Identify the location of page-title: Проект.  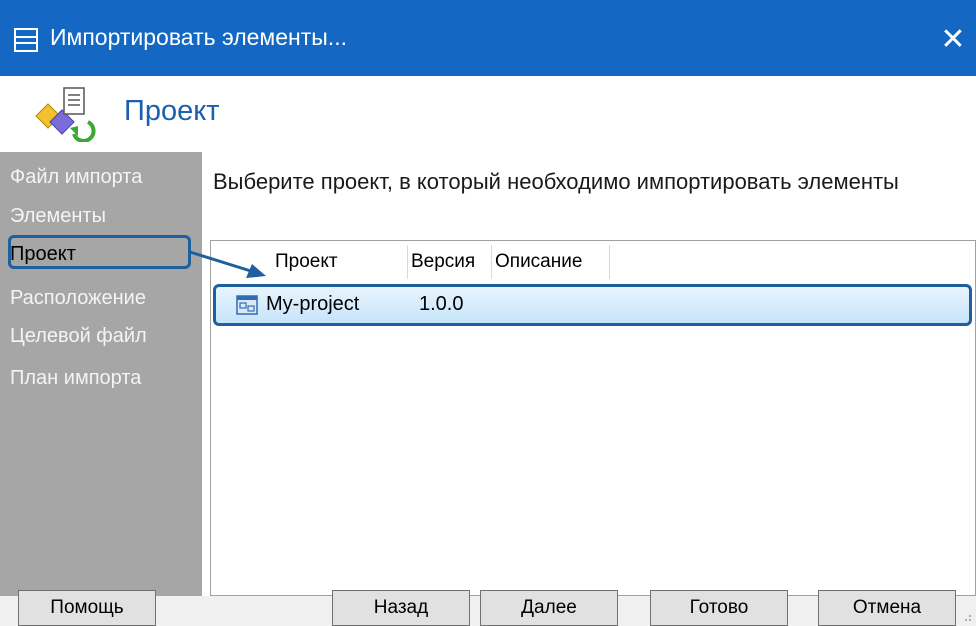
(172, 111).